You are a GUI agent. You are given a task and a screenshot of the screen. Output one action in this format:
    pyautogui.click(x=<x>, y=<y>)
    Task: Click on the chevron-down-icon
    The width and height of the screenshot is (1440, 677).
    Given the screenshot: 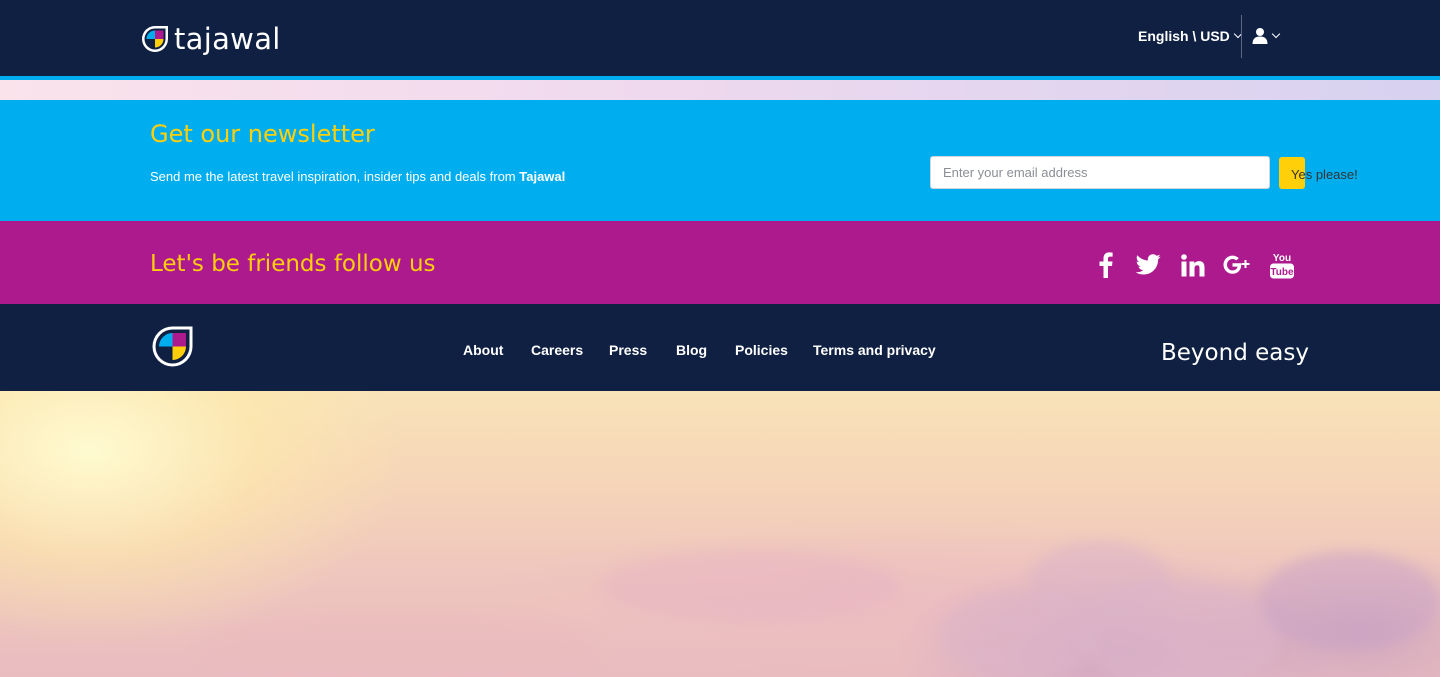 What is the action you would take?
    pyautogui.click(x=1276, y=34)
    